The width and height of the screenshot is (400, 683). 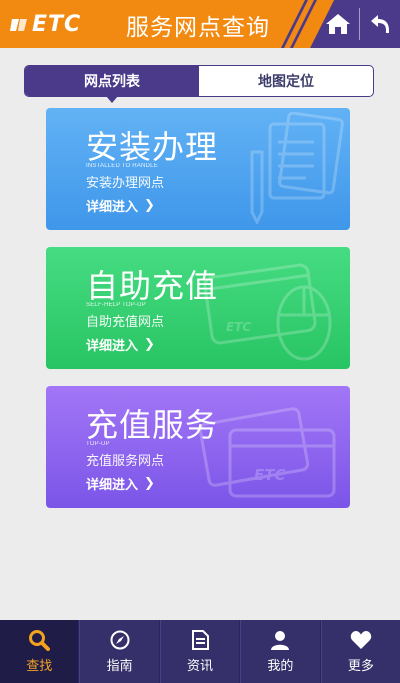 I want to click on app-header: ETC 服务网点查询, so click(x=200, y=24).